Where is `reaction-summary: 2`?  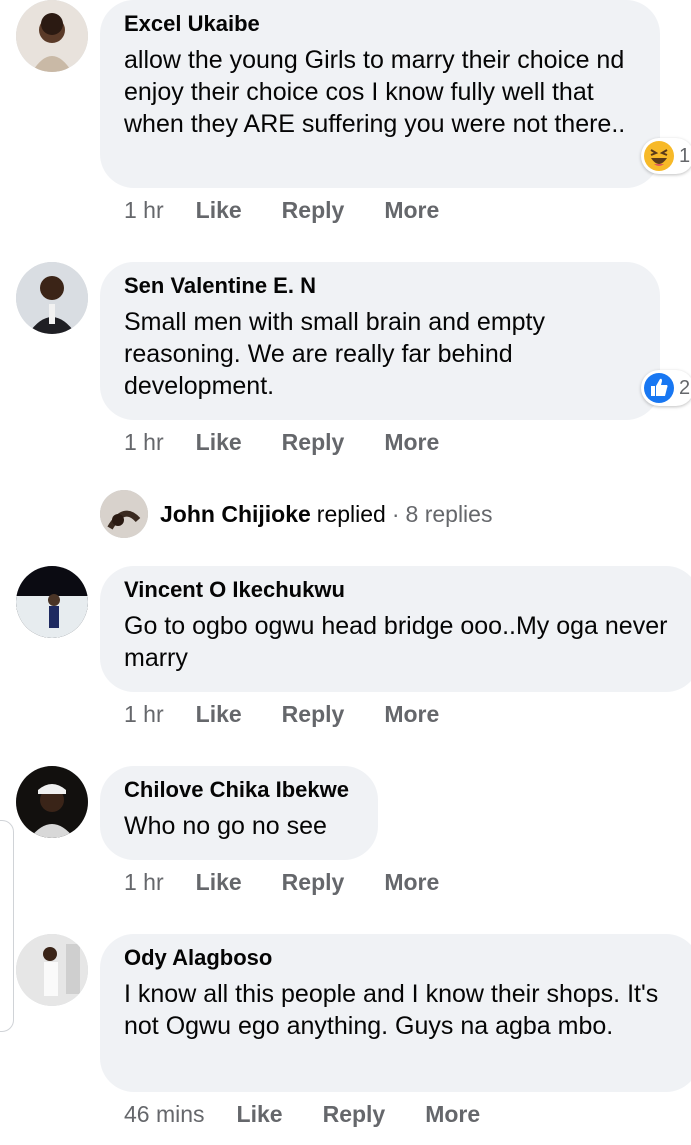
reaction-summary: 2 is located at coordinates (666, 388).